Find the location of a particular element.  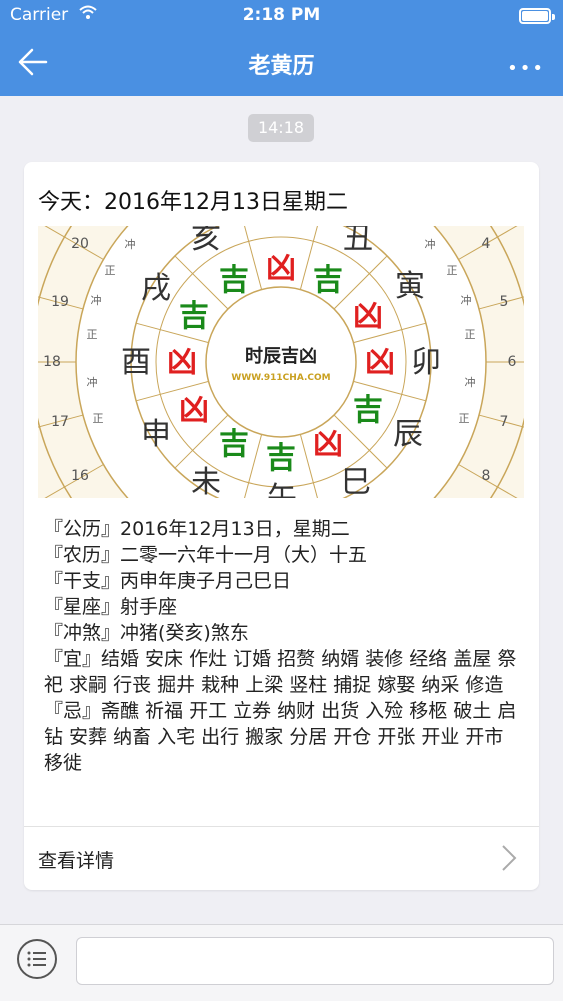

hour-label: 4 is located at coordinates (486, 244).